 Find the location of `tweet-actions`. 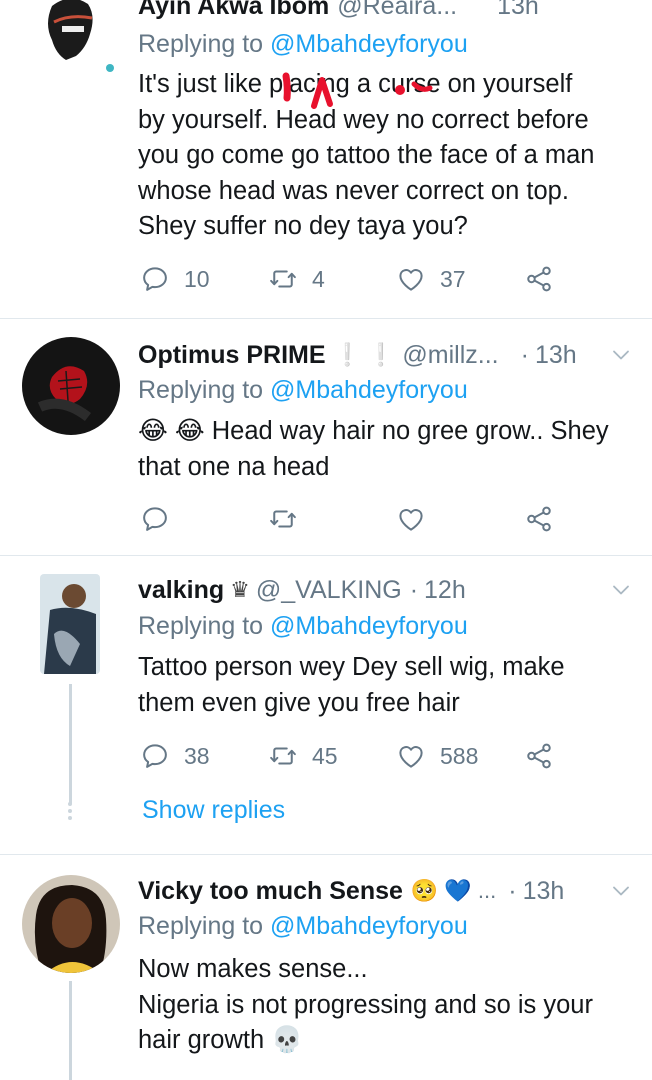

tweet-actions is located at coordinates (355, 519).